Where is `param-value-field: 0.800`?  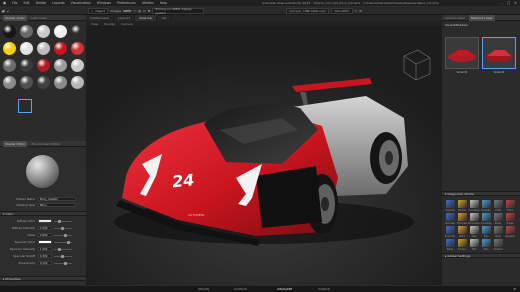 param-value-field: 0.800 is located at coordinates (45, 235).